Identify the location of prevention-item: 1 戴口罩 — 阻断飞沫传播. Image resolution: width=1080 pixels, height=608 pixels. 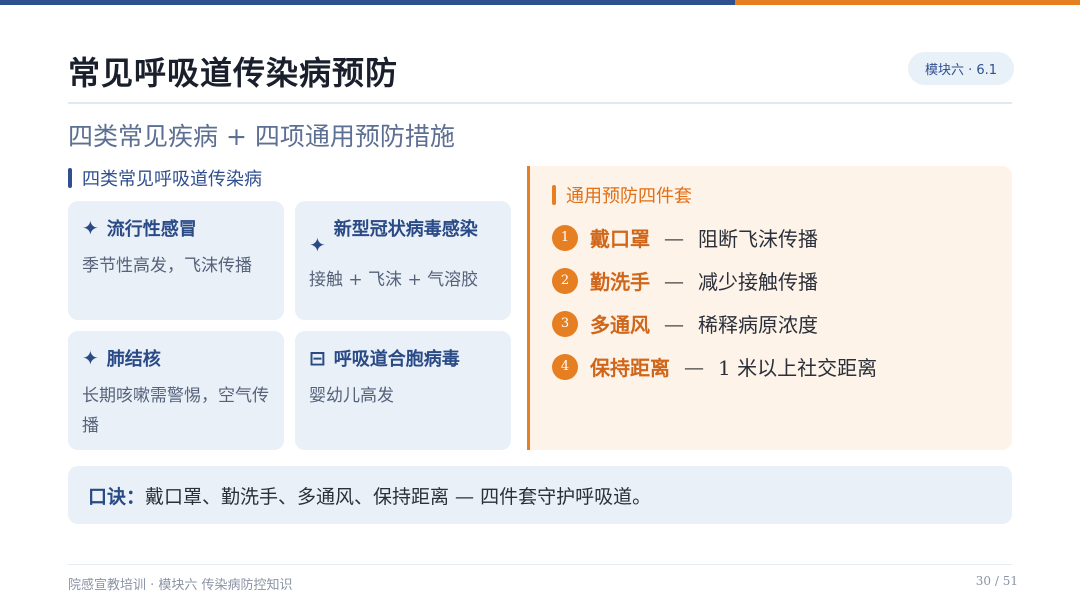
(685, 237).